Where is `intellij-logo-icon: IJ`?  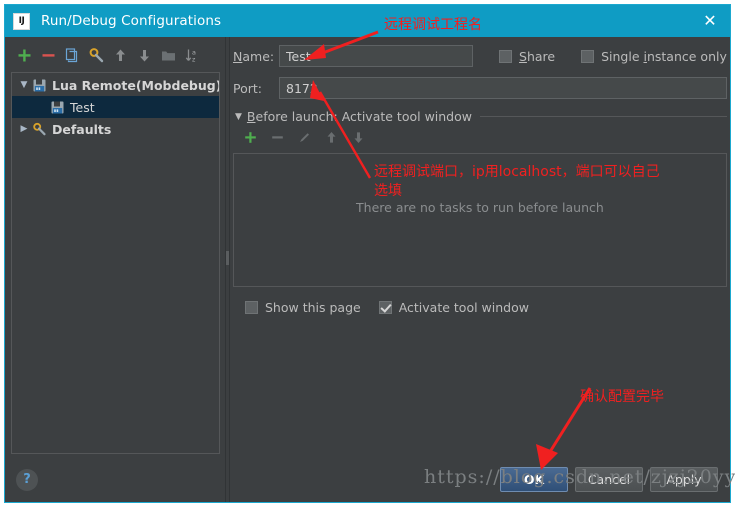
intellij-logo-icon: IJ is located at coordinates (21, 21).